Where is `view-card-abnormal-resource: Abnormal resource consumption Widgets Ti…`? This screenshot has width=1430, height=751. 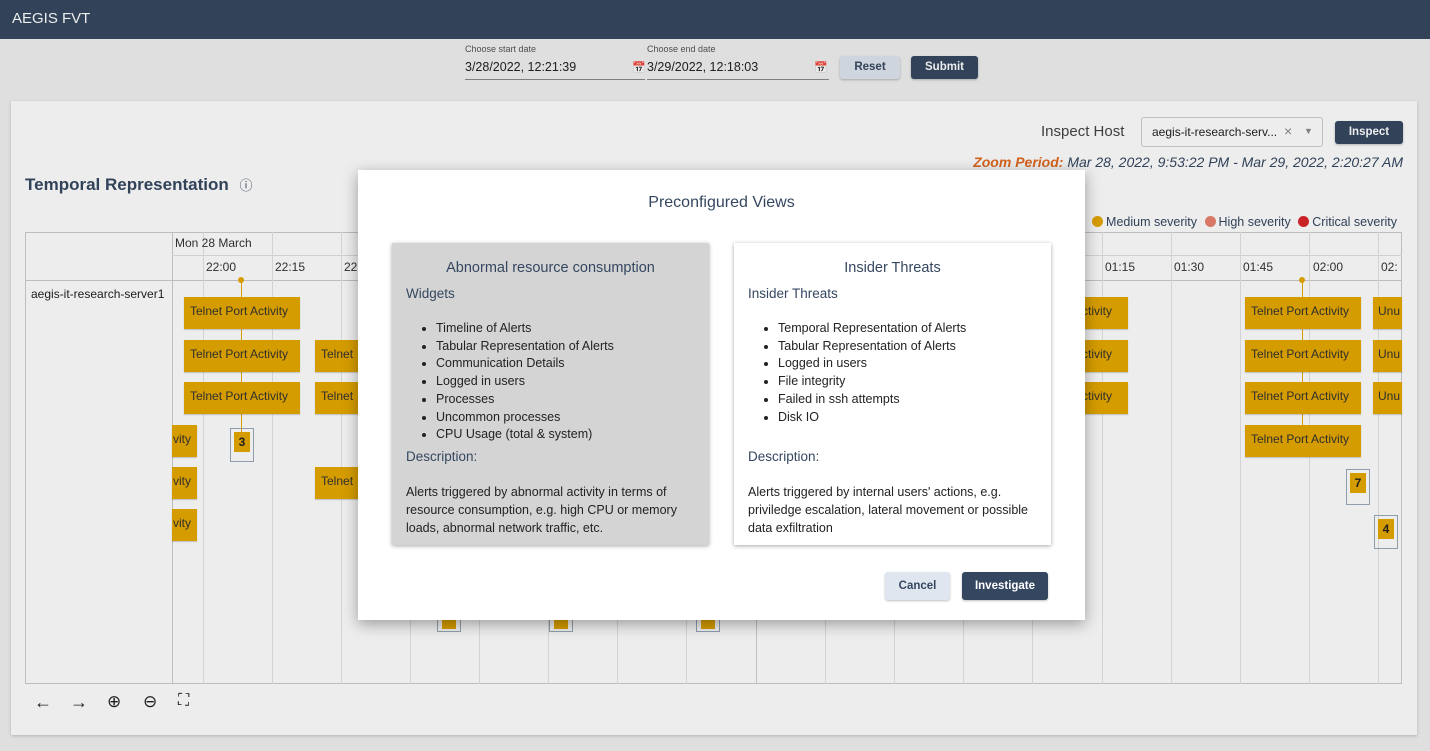 view-card-abnormal-resource: Abnormal resource consumption Widgets Ti… is located at coordinates (550, 394).